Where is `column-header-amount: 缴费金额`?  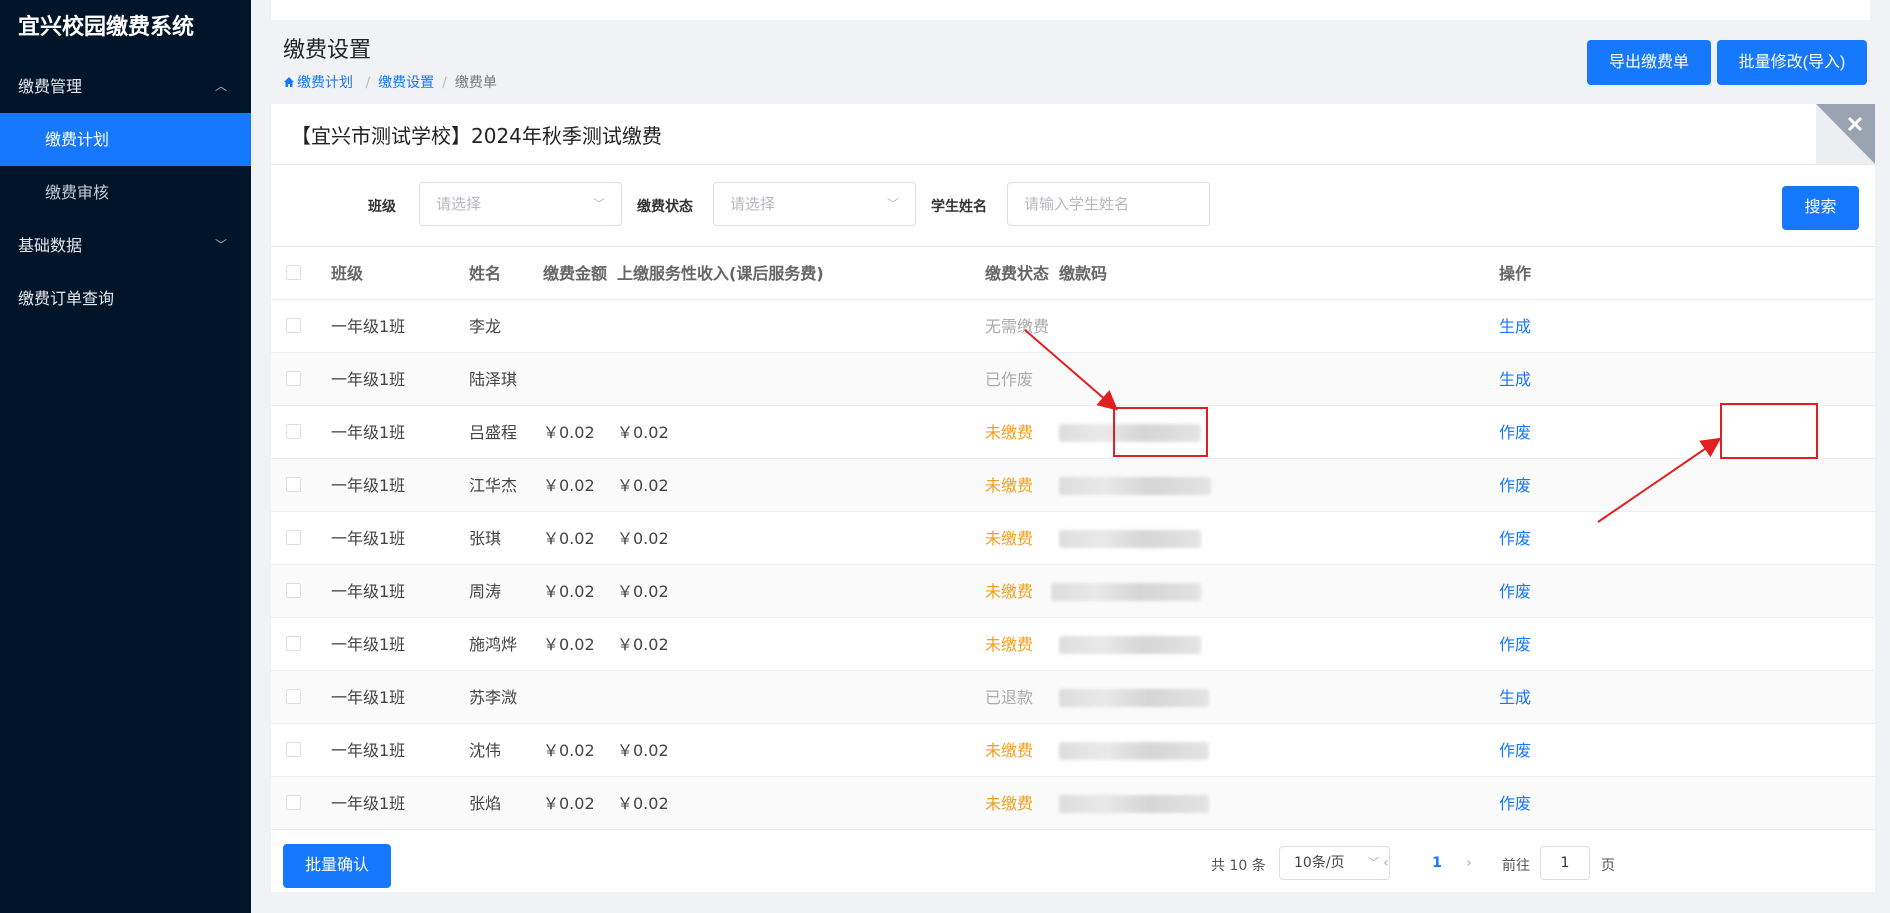 column-header-amount: 缴费金额 is located at coordinates (575, 273).